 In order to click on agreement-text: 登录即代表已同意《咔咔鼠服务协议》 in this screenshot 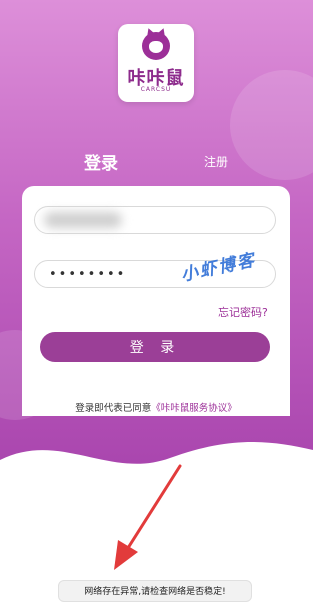, I will do `click(156, 407)`.